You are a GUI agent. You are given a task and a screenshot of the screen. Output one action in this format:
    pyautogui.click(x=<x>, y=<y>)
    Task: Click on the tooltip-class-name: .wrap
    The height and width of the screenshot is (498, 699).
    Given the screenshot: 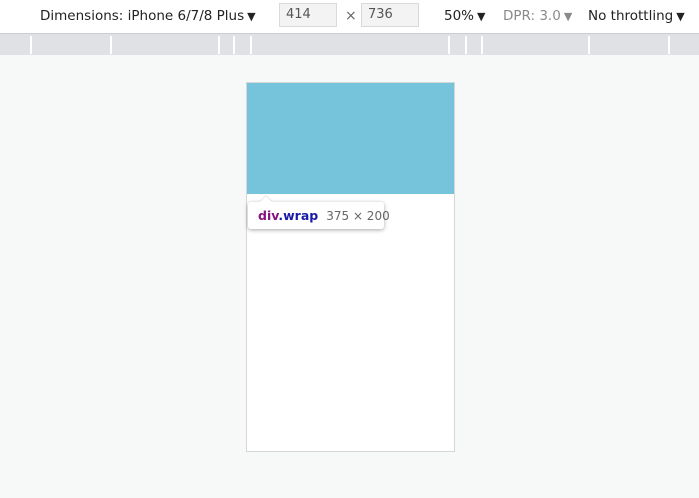 What is the action you would take?
    pyautogui.click(x=298, y=215)
    